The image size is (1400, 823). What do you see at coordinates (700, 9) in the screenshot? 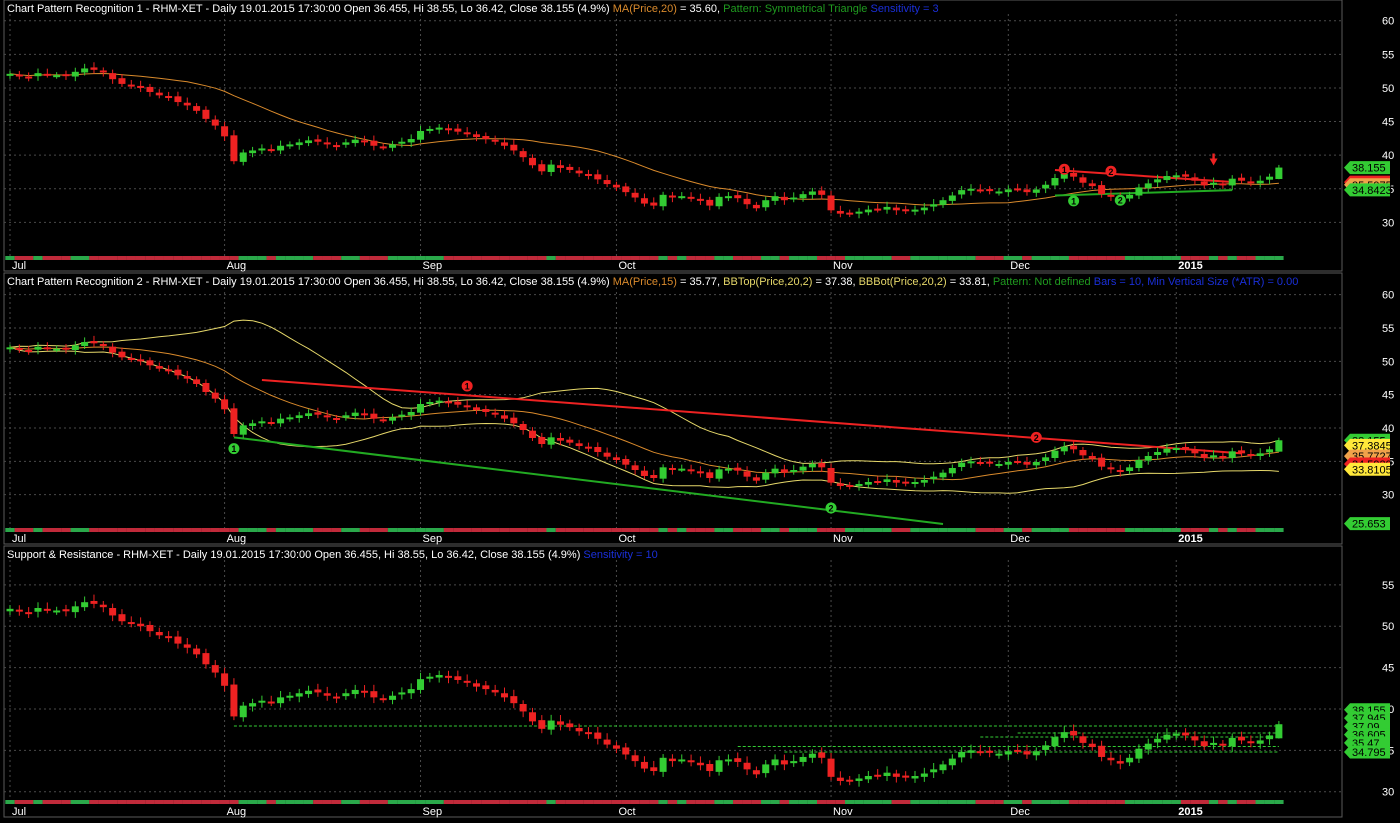
I see `header-segment: = 35.60,` at bounding box center [700, 9].